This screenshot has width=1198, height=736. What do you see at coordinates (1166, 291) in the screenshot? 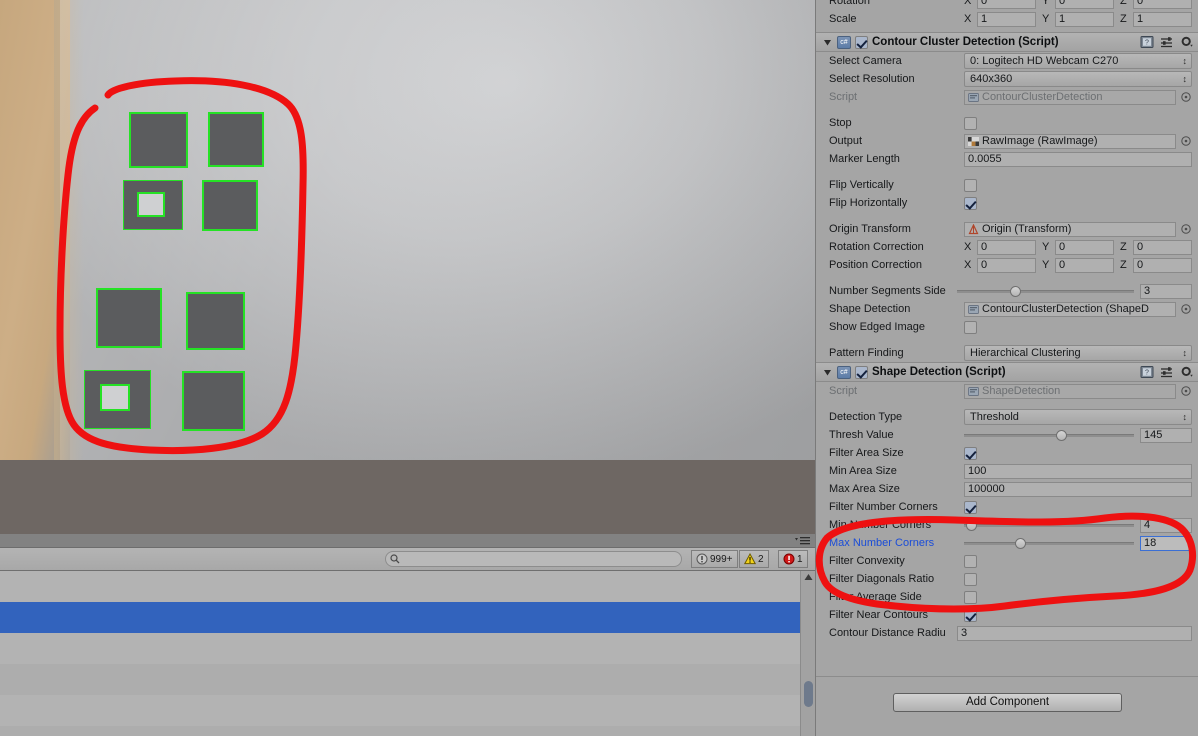
I see `number-segments-side-value-field: 3` at bounding box center [1166, 291].